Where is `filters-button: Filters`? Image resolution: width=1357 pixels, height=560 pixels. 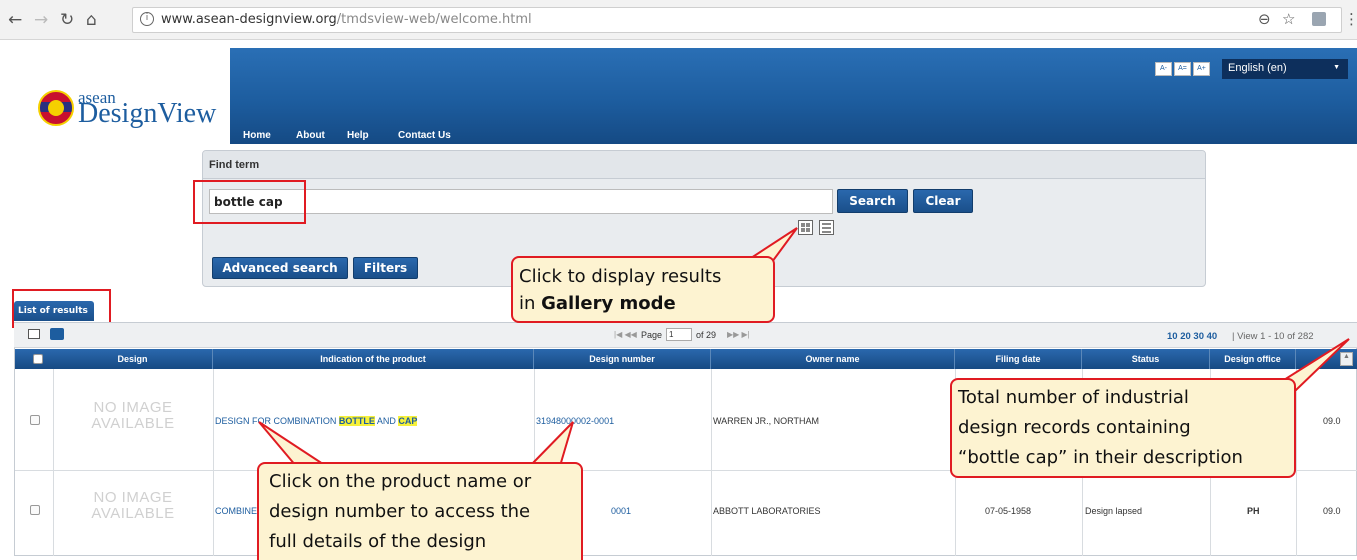 filters-button: Filters is located at coordinates (385, 268).